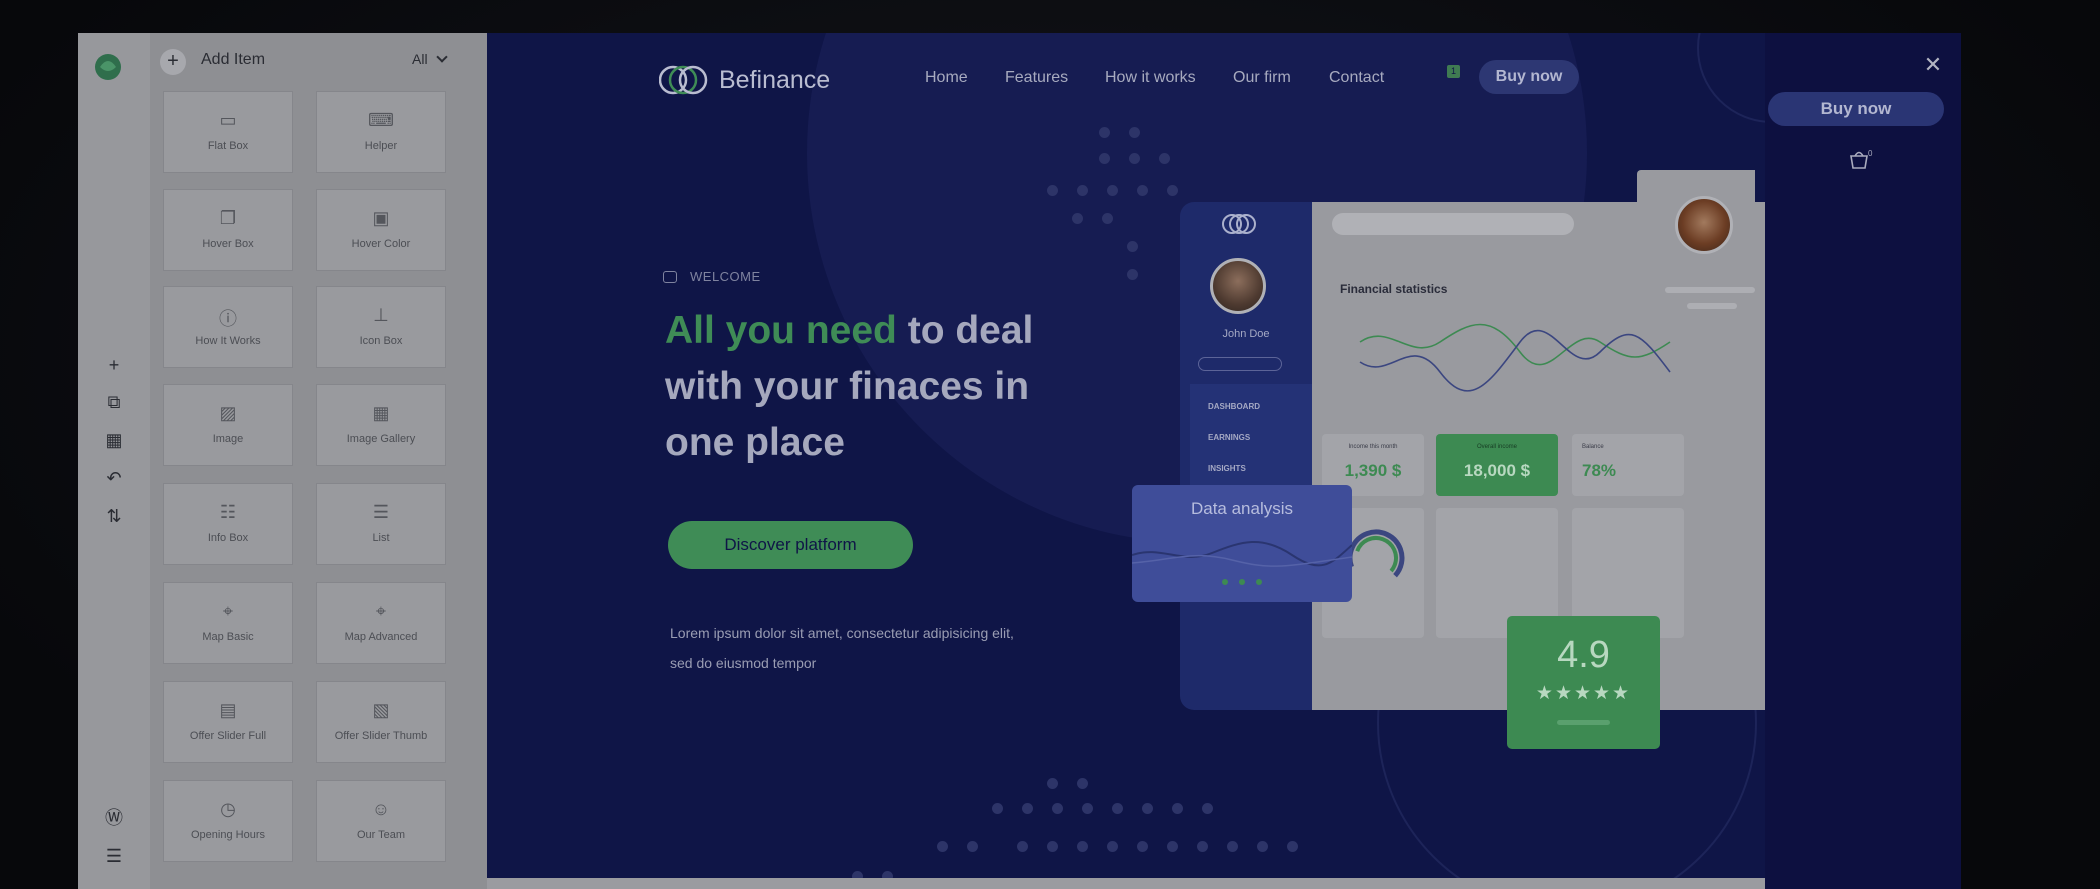 The width and height of the screenshot is (2100, 889). Describe the element at coordinates (1373, 447) in the screenshot. I see `income-label: Income this month` at that location.